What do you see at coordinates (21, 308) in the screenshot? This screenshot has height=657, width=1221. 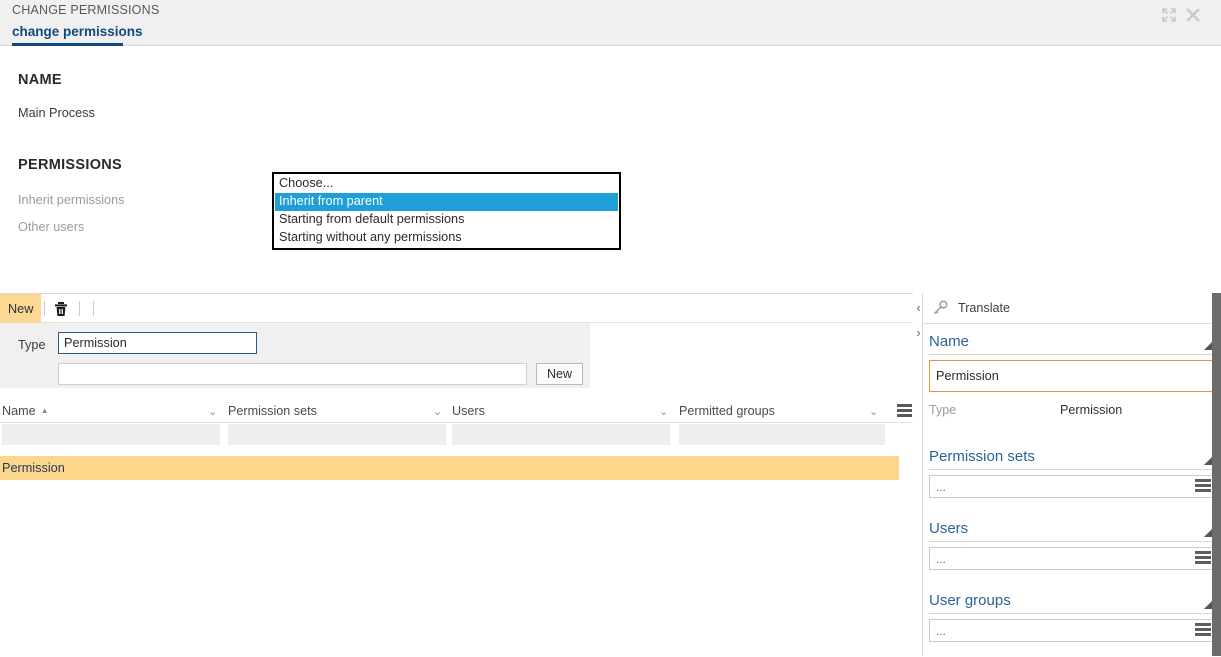 I see `new-button: New` at bounding box center [21, 308].